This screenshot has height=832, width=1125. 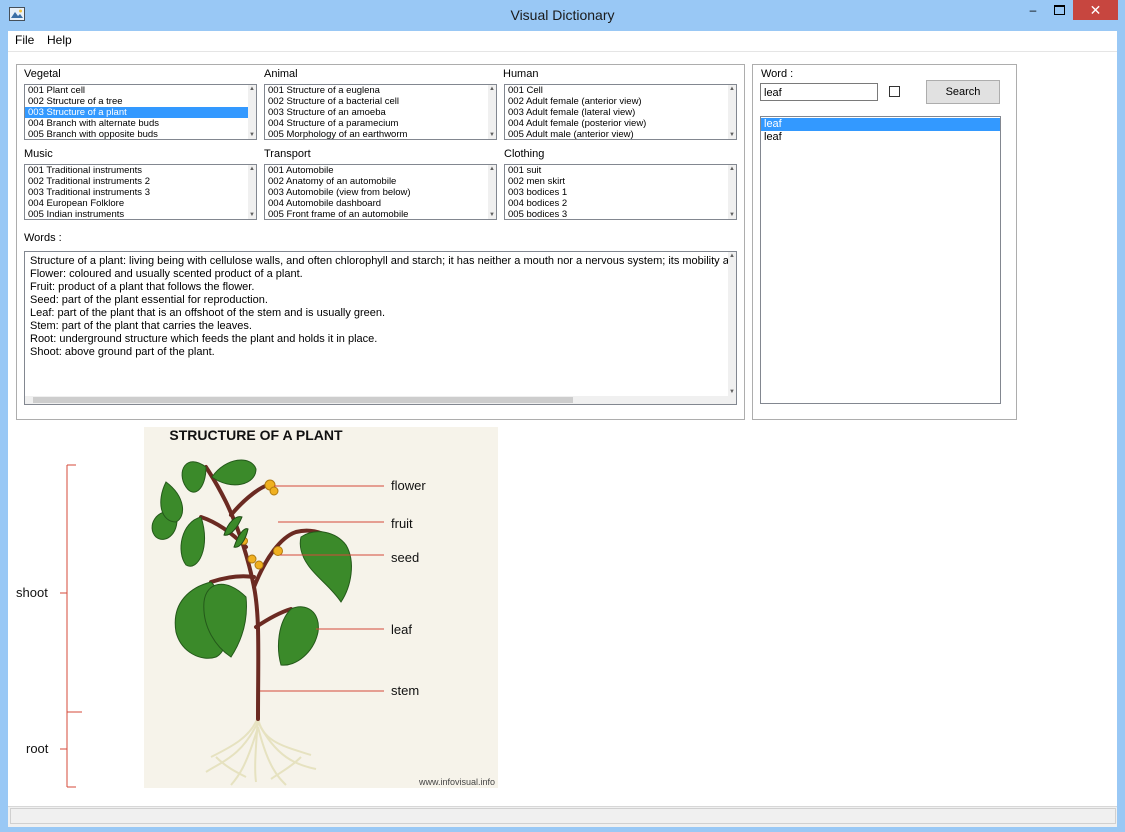 What do you see at coordinates (963, 92) in the screenshot?
I see `search-button: Search` at bounding box center [963, 92].